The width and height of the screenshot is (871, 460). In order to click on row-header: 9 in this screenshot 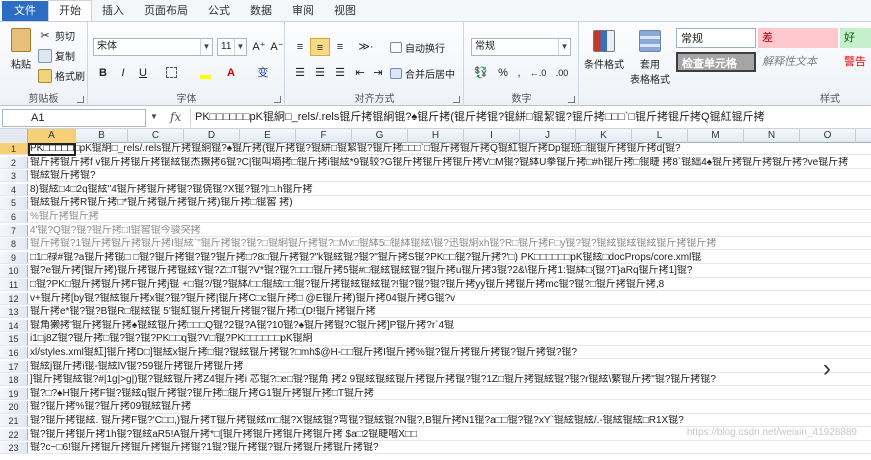, I will do `click(14, 257)`.